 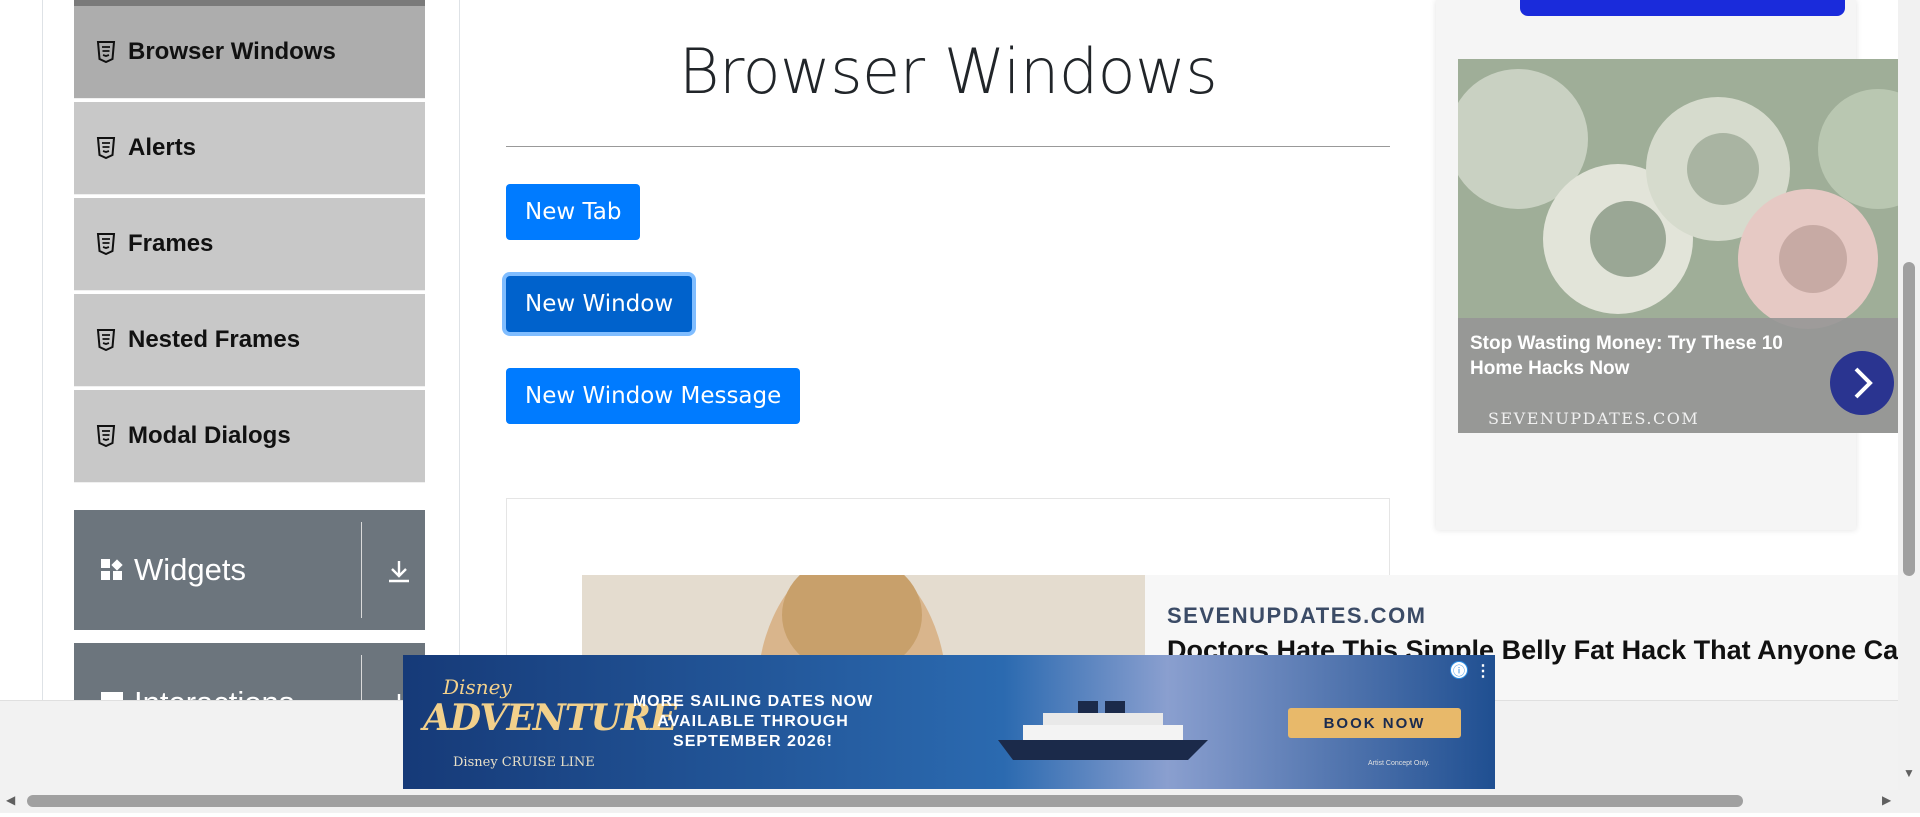 What do you see at coordinates (162, 147) in the screenshot?
I see `sidebar-item-label: Alerts` at bounding box center [162, 147].